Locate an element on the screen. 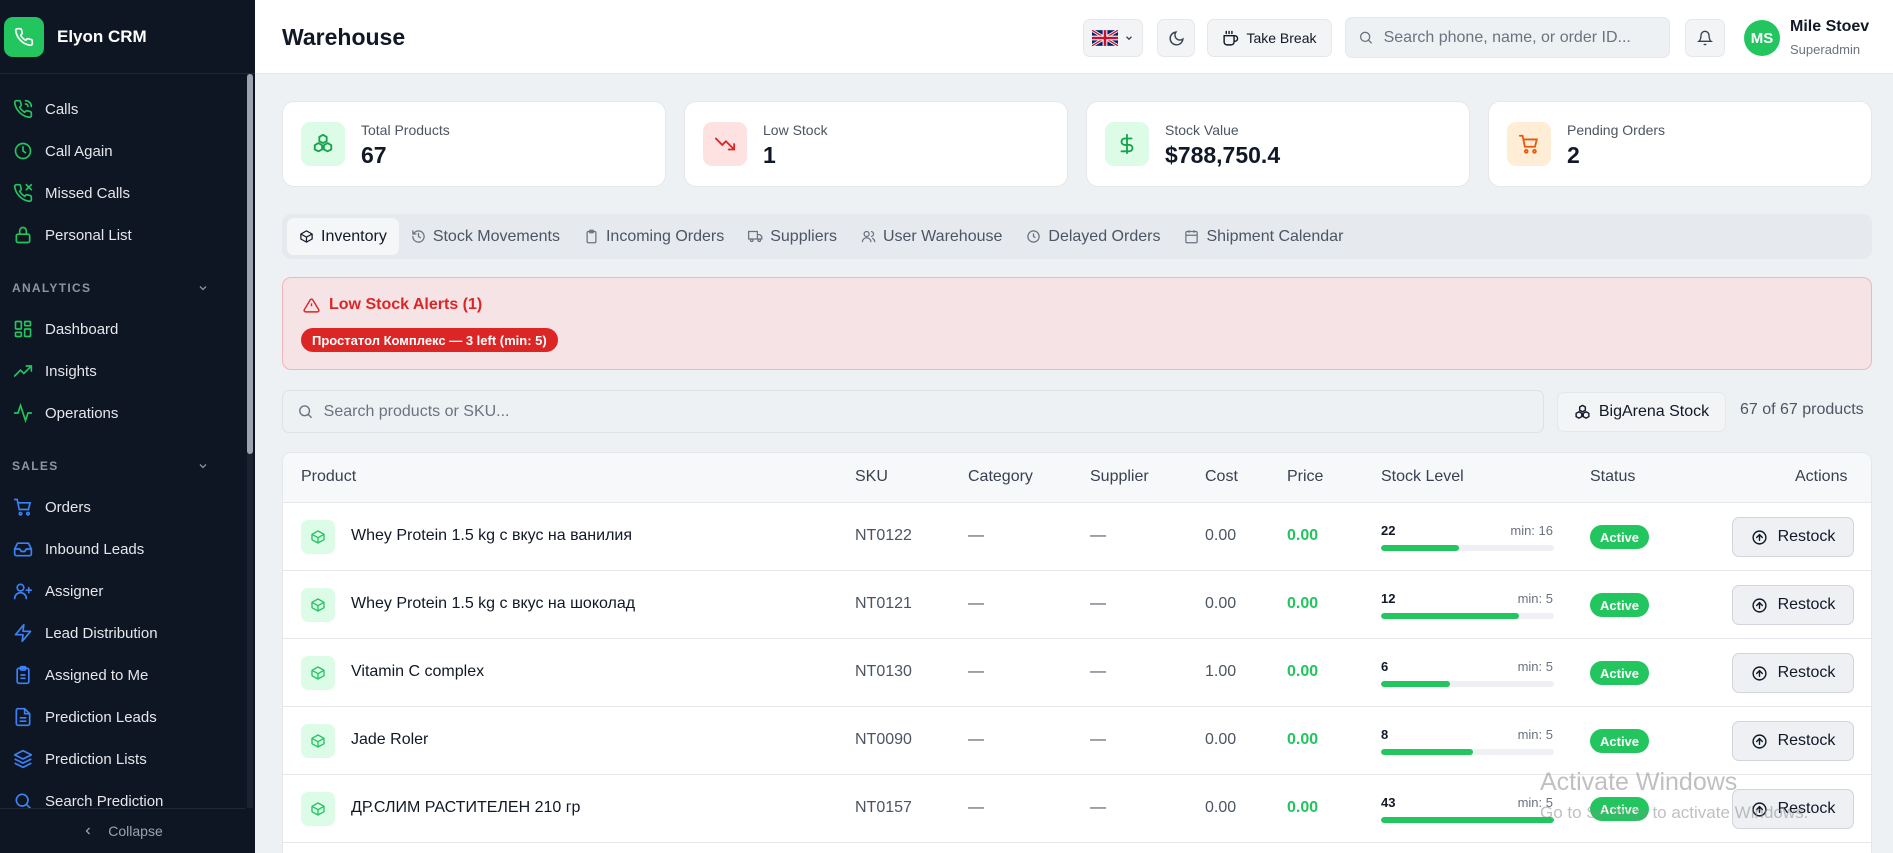 The image size is (1893, 853). stock-value: 12 is located at coordinates (1388, 598).